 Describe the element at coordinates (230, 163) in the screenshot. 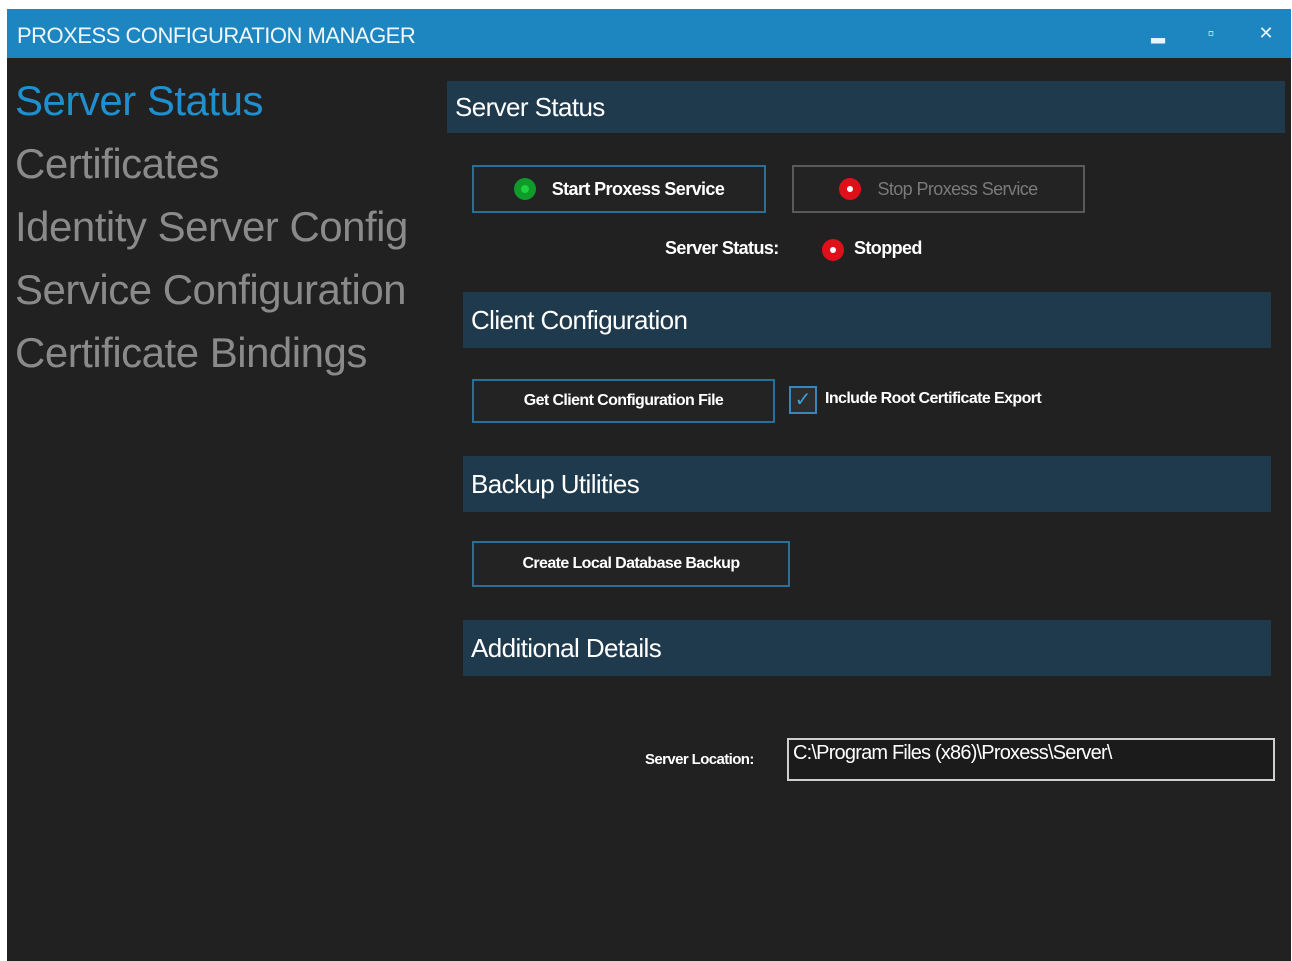

I see `nav-item-certificates: Certificates` at that location.